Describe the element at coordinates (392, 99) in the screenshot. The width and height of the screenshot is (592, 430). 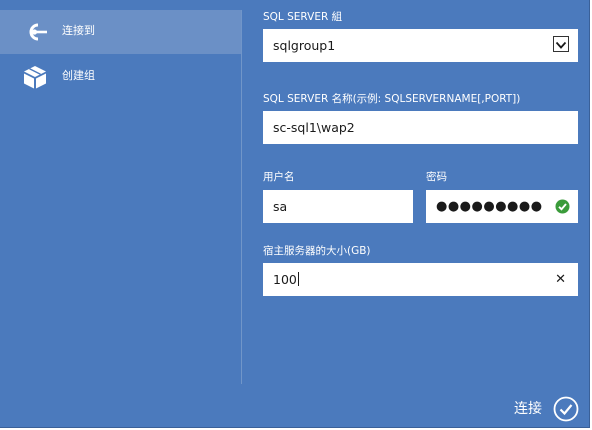
I see `server-name-label: SQL SERVER 名称(示例: SQLSERVERNAME[,PORT])` at that location.